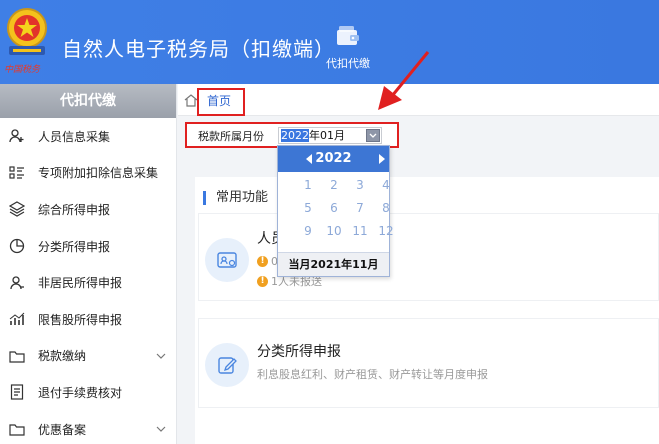  Describe the element at coordinates (360, 231) in the screenshot. I see `picker-month: 11` at that location.